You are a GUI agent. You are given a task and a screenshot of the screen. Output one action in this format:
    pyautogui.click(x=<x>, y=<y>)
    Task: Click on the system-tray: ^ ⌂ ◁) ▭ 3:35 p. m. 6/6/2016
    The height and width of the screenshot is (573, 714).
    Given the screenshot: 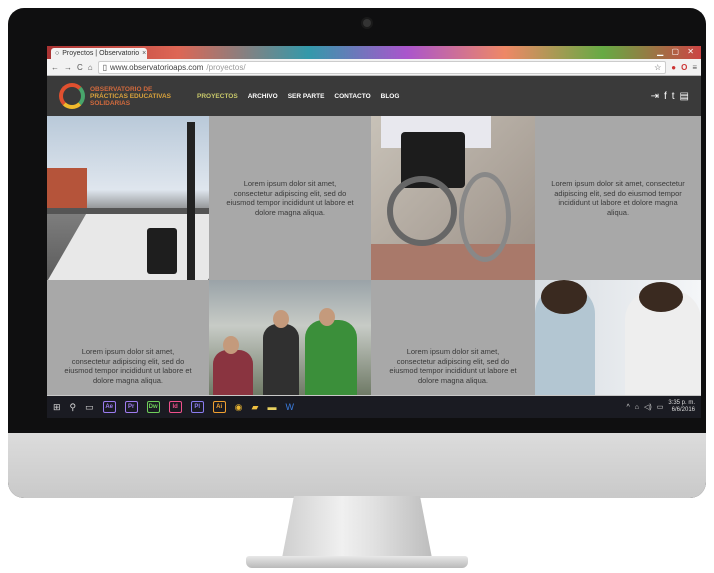 What is the action you would take?
    pyautogui.click(x=660, y=407)
    